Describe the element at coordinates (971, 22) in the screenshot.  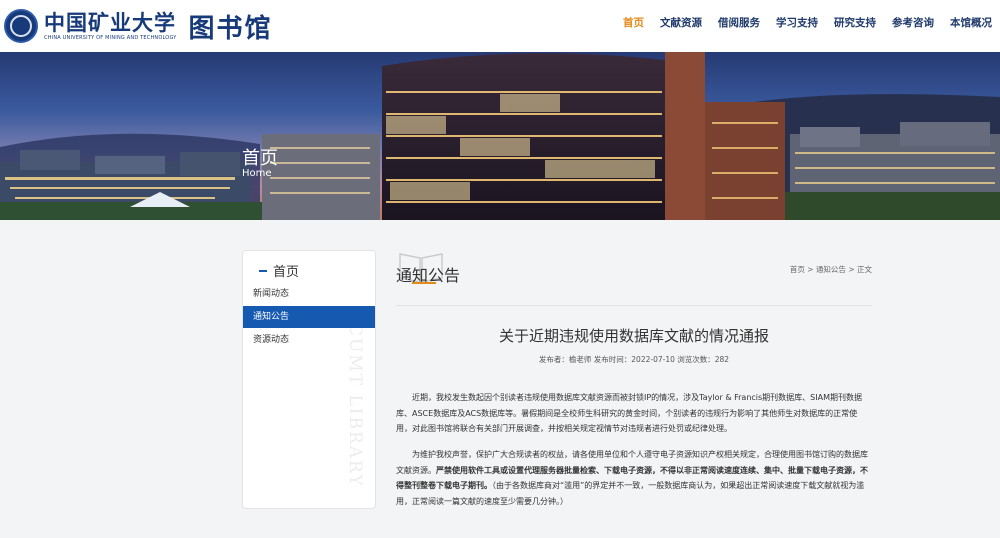
I see `nav-about: 本馆概况` at that location.